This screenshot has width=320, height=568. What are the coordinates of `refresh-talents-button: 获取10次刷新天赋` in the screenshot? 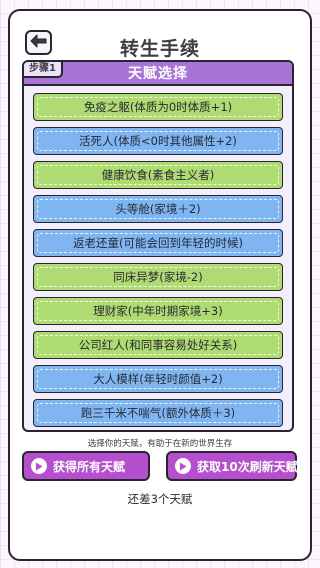 It's located at (232, 466).